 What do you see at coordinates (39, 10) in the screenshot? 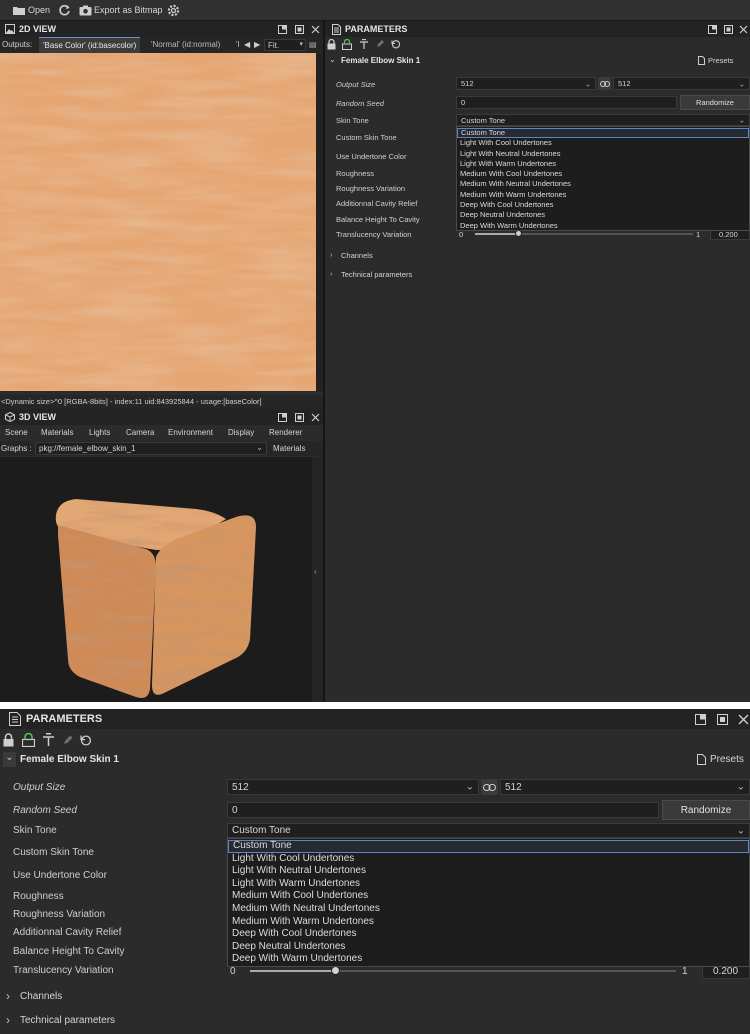
I see `open-button: Open` at bounding box center [39, 10].